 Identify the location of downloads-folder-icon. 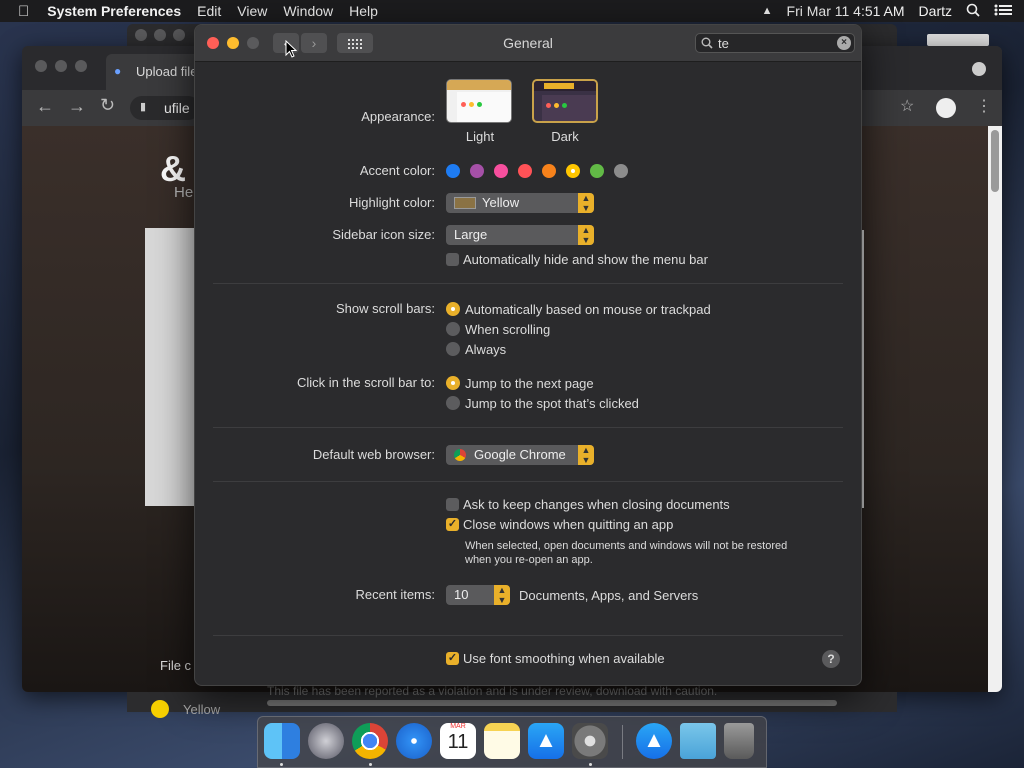
(698, 741).